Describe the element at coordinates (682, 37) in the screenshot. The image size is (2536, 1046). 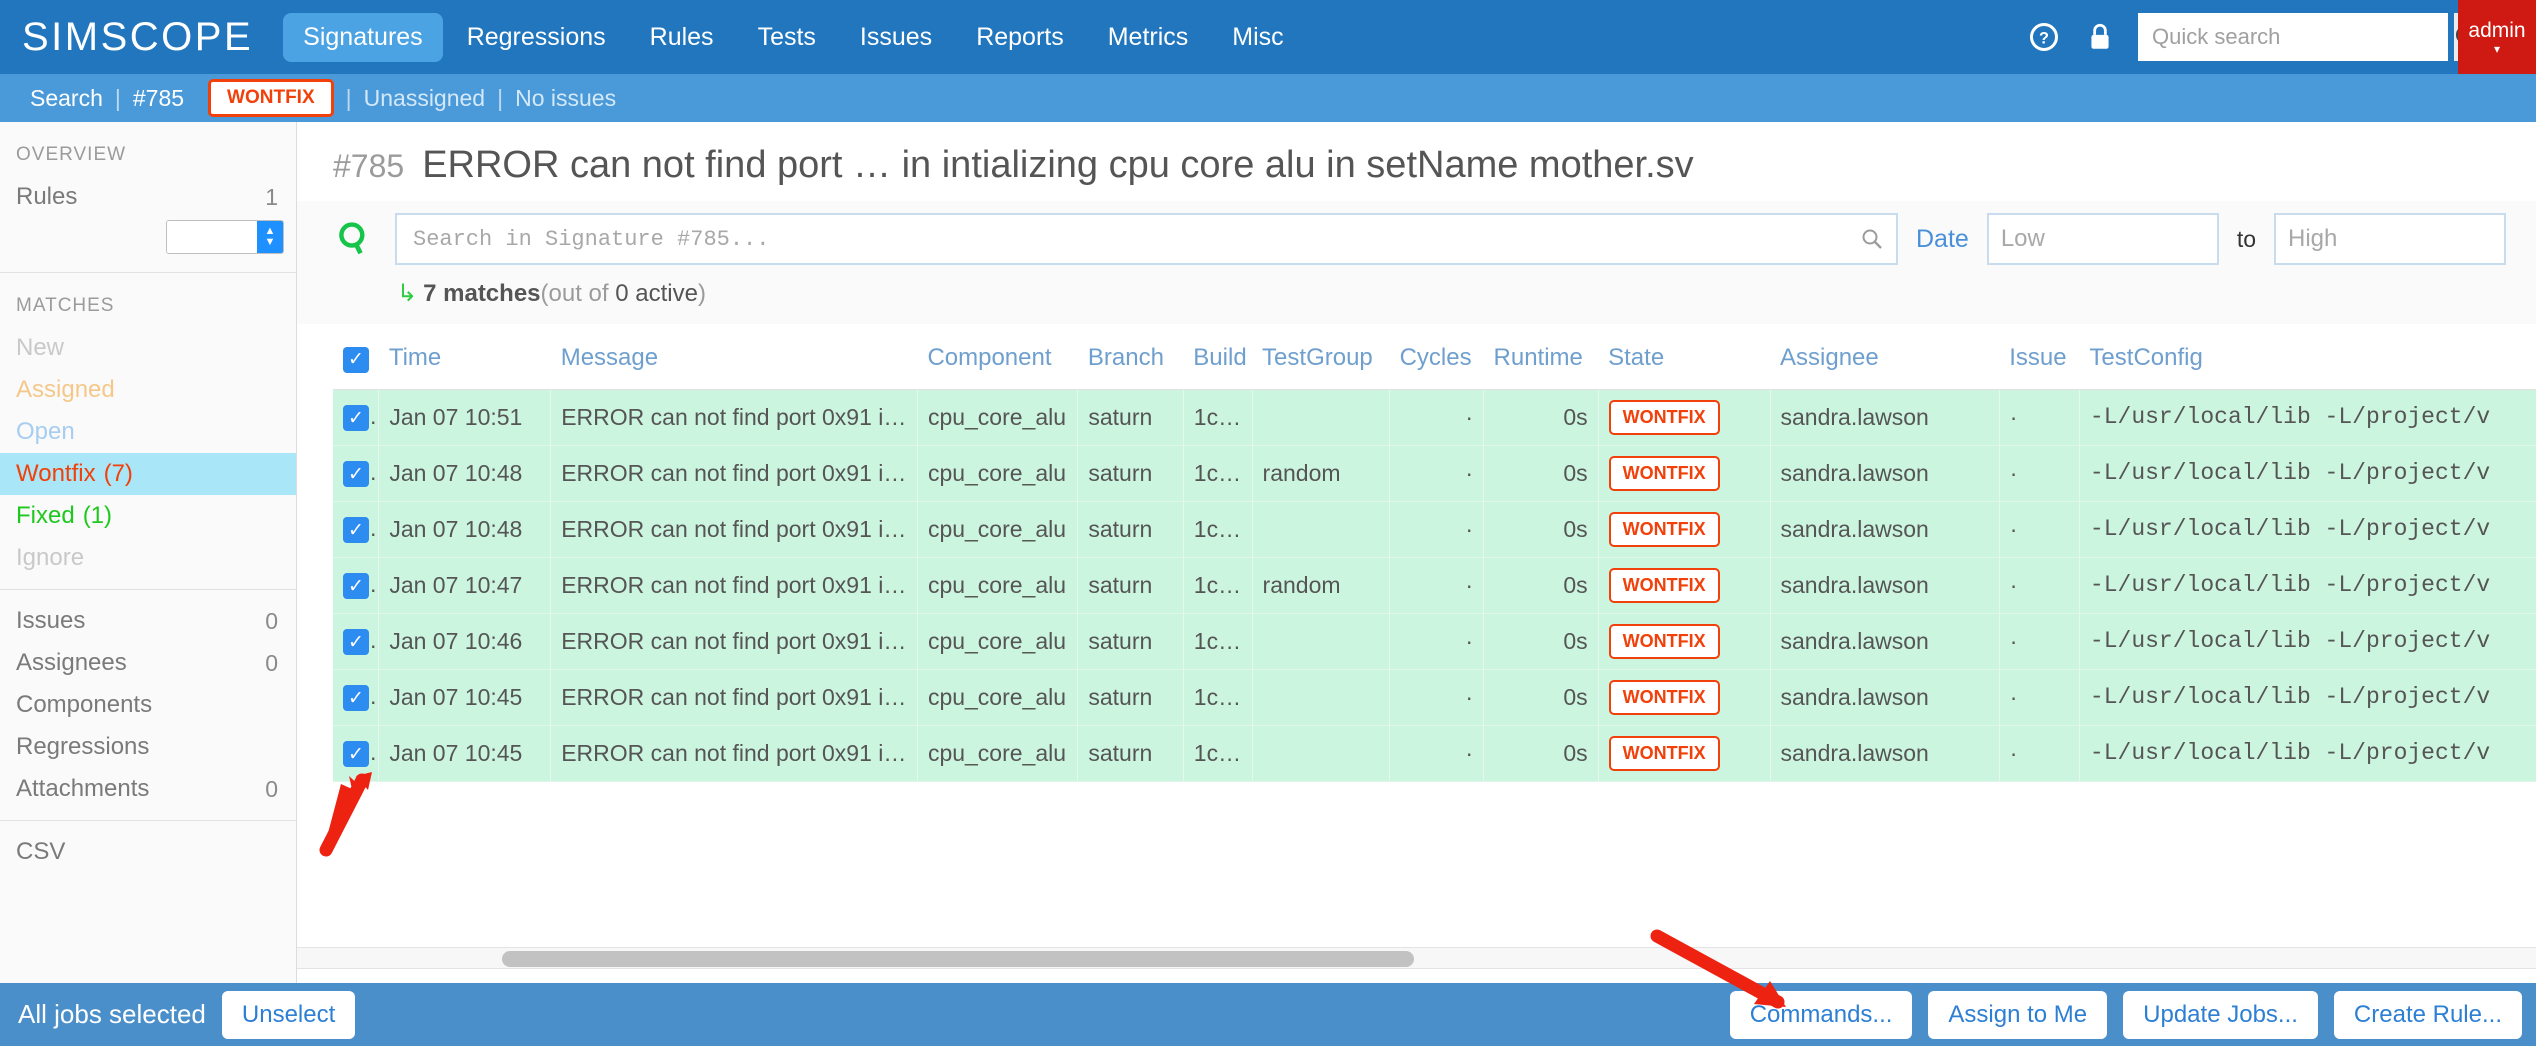
I see `nav-item-rules: Rules` at that location.